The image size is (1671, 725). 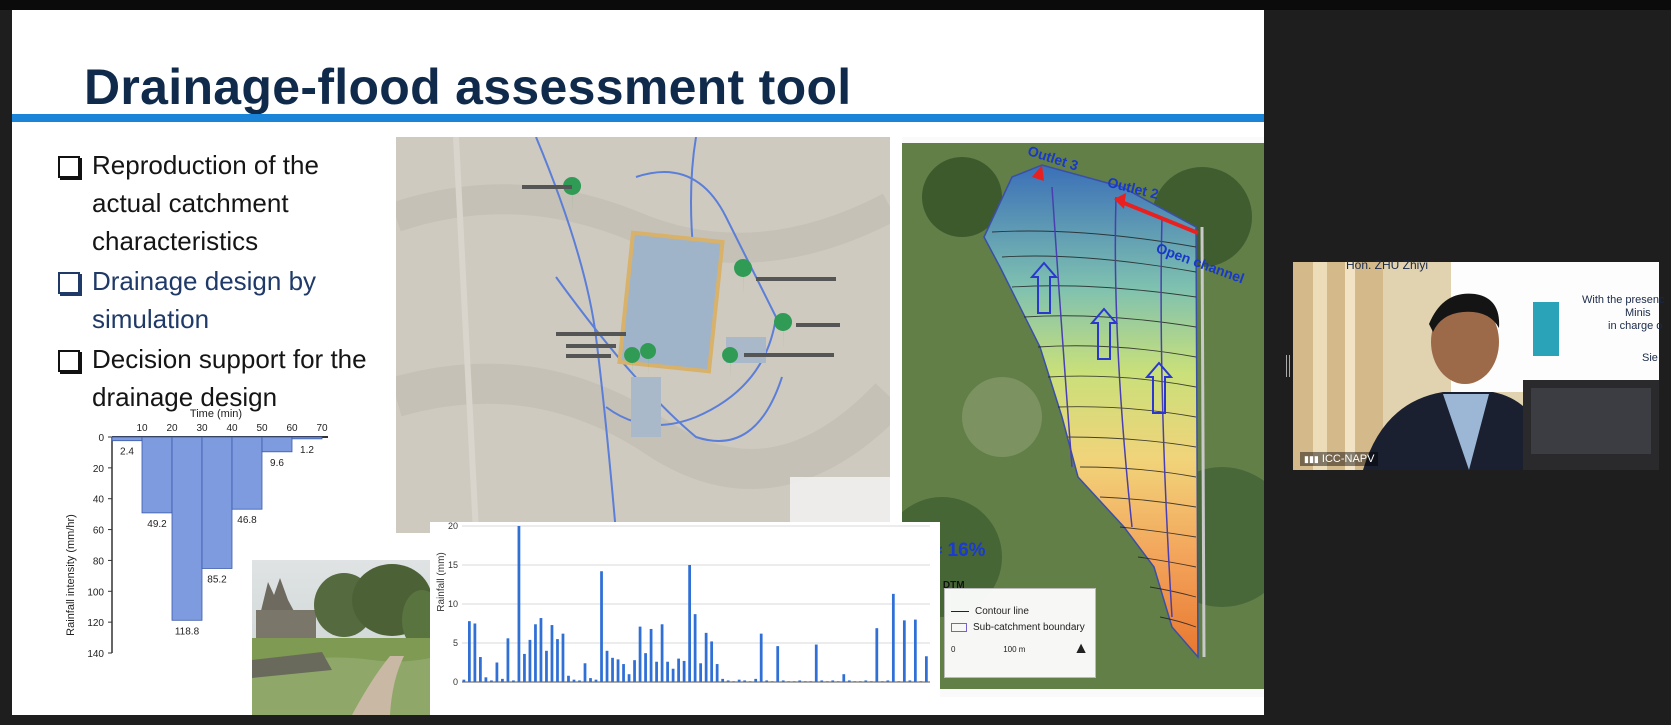 What do you see at coordinates (71, 575) in the screenshot?
I see `hyeto-y-title: Rainfall intensity (mm/hr)` at bounding box center [71, 575].